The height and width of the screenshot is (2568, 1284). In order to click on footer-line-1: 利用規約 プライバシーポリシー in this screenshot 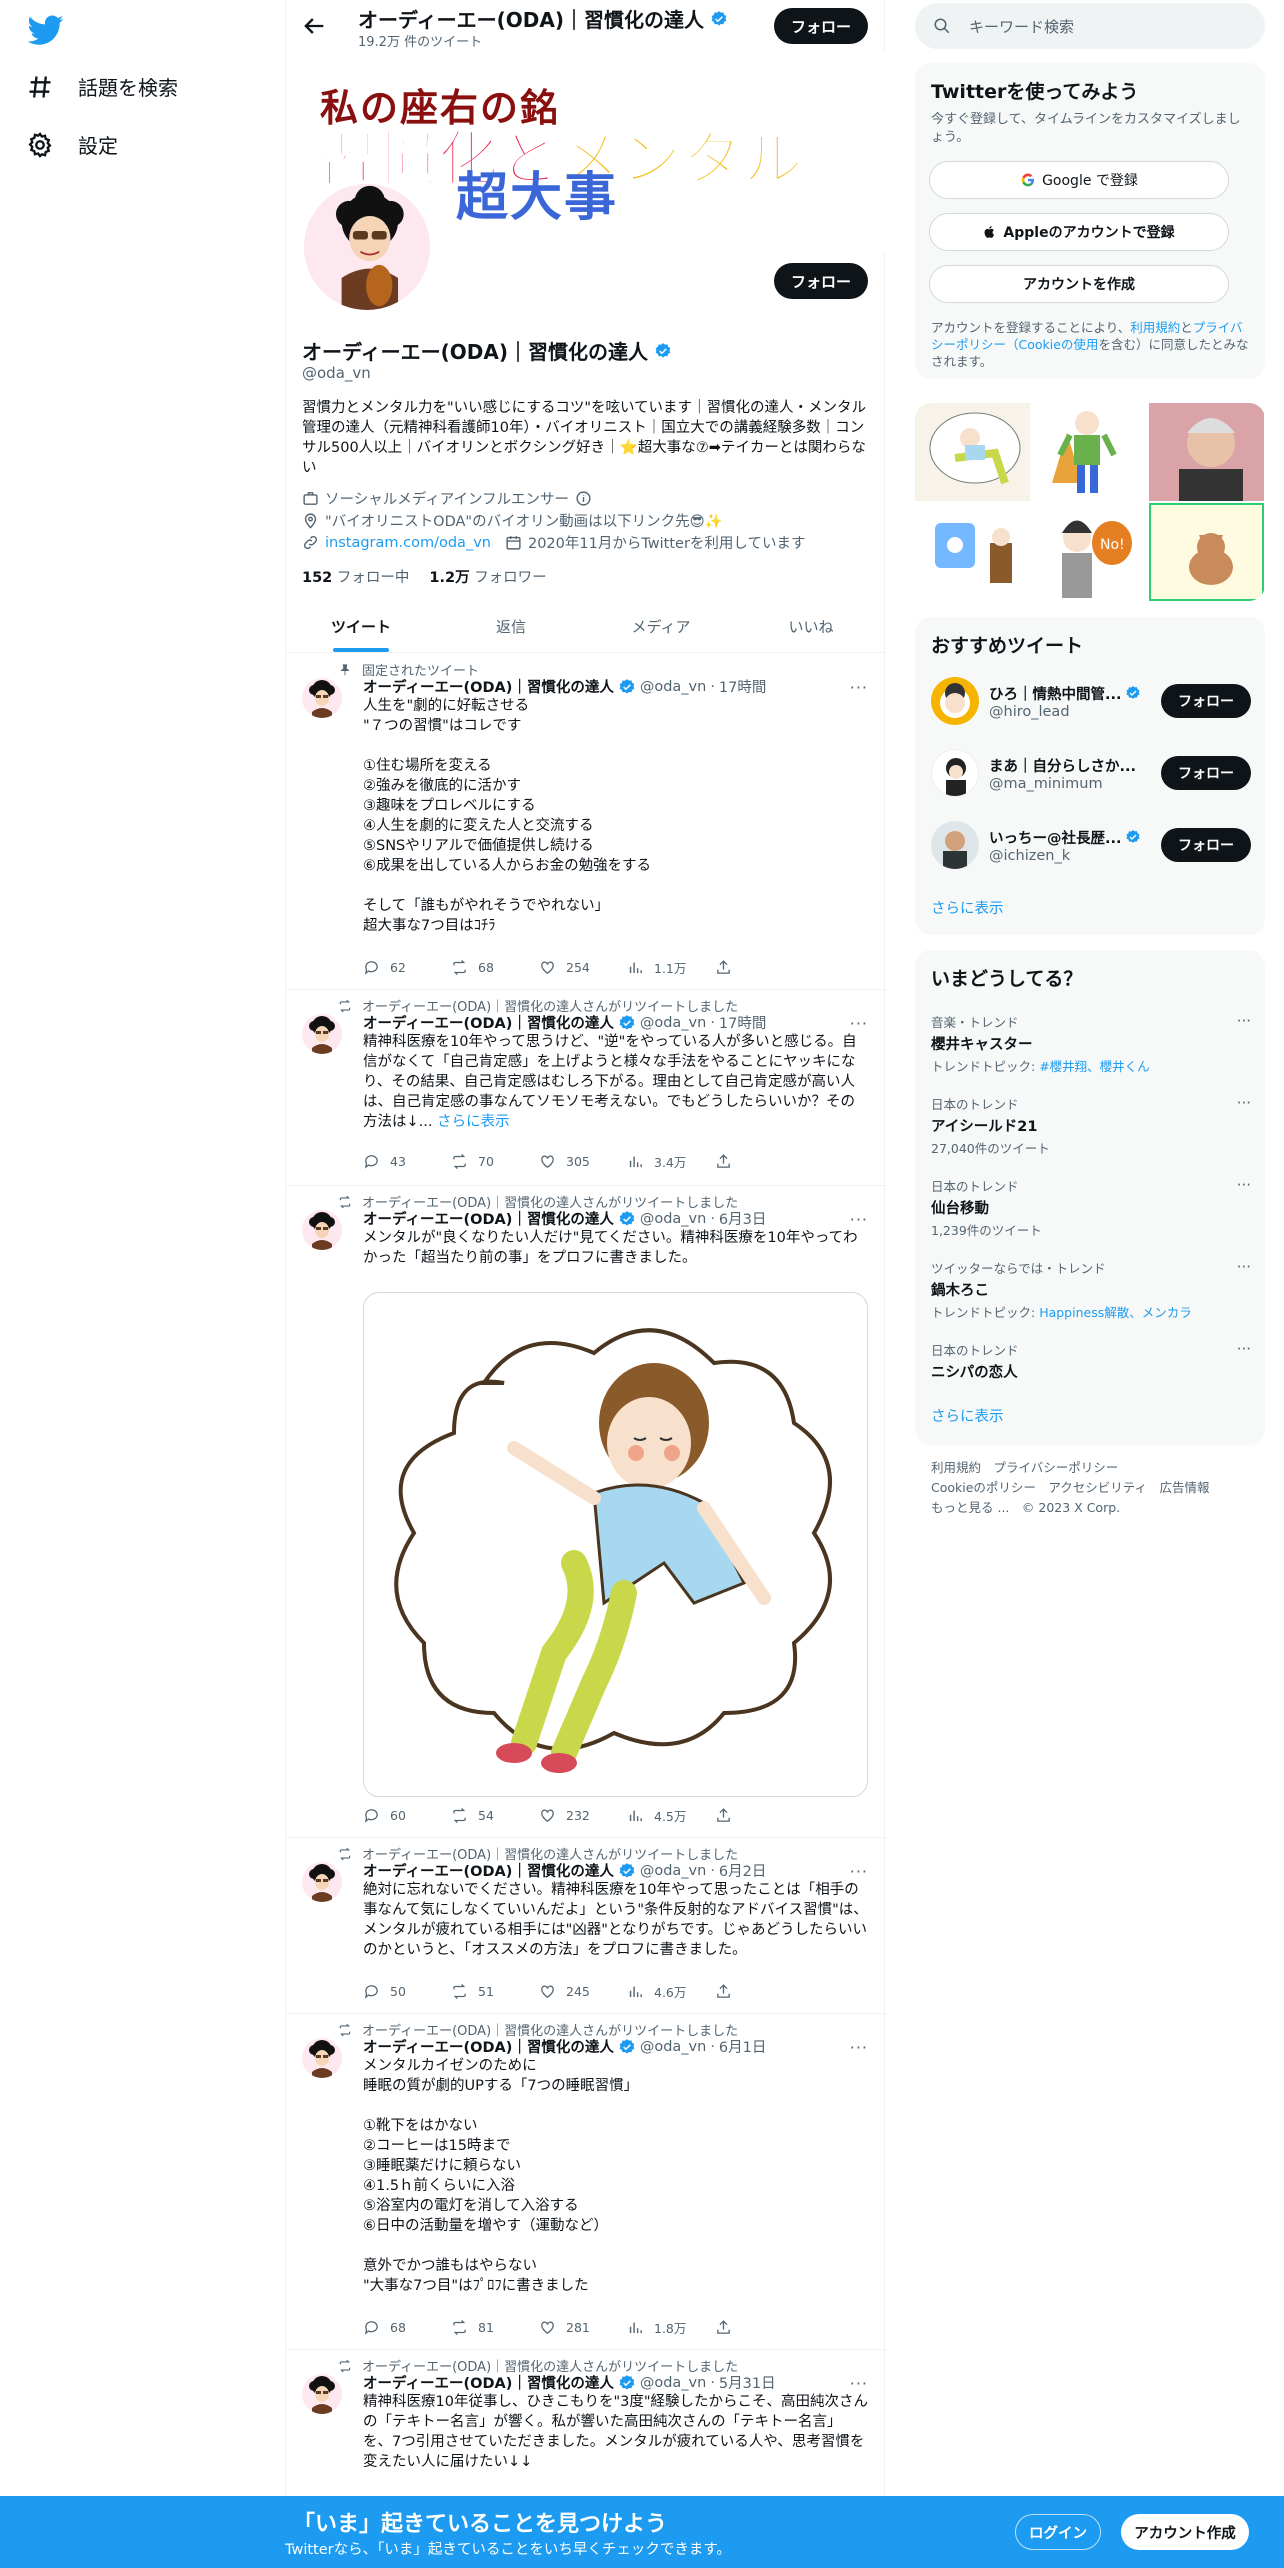, I will do `click(1091, 1468)`.